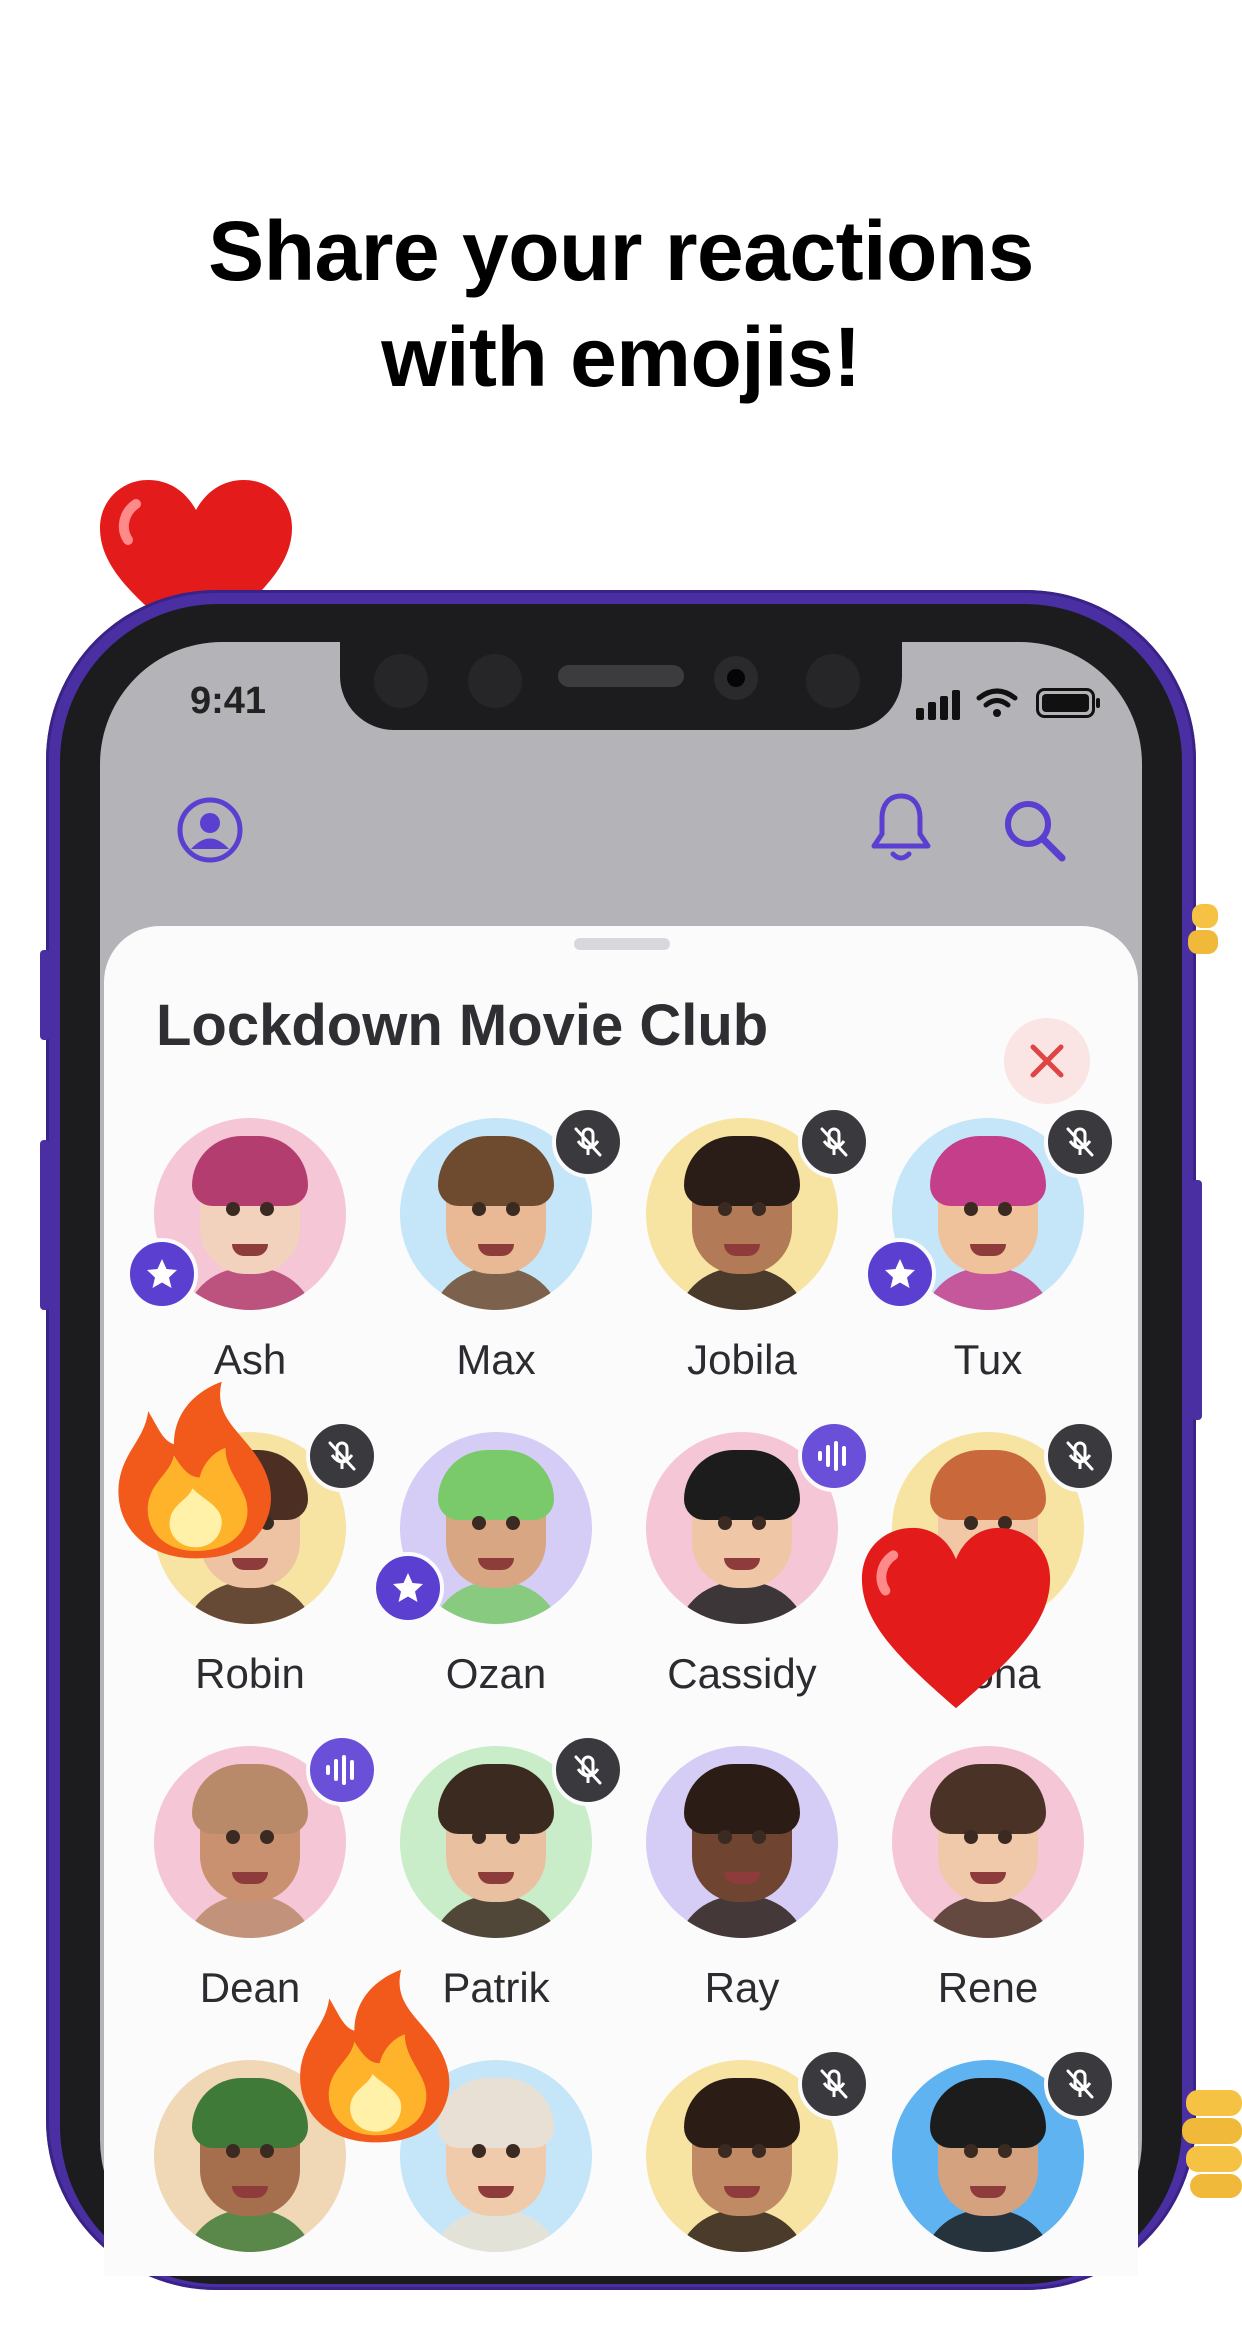  Describe the element at coordinates (621, 676) in the screenshot. I see `earpiece-speaker` at that location.